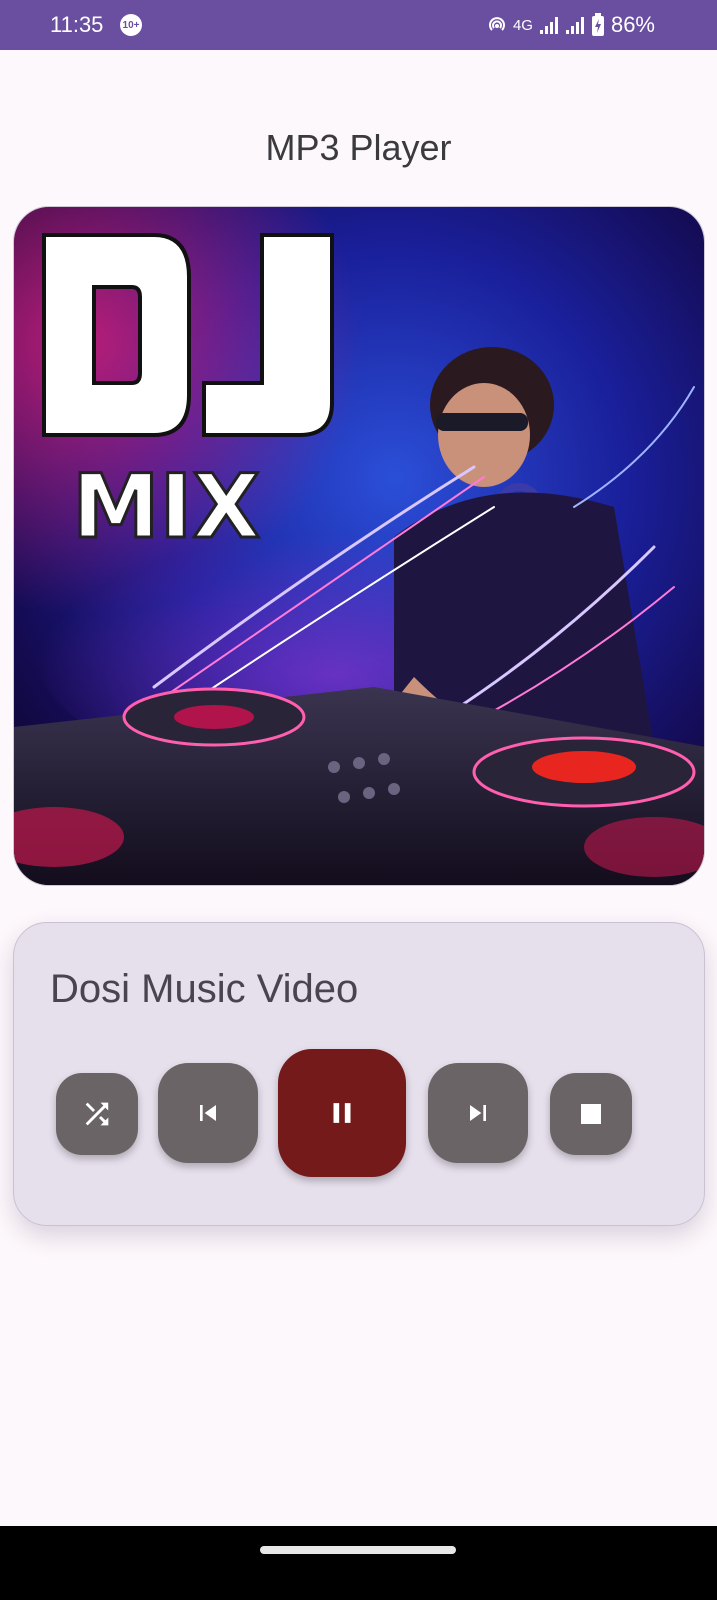 This screenshot has height=1600, width=717. What do you see at coordinates (548, 25) in the screenshot?
I see `signal-icon` at bounding box center [548, 25].